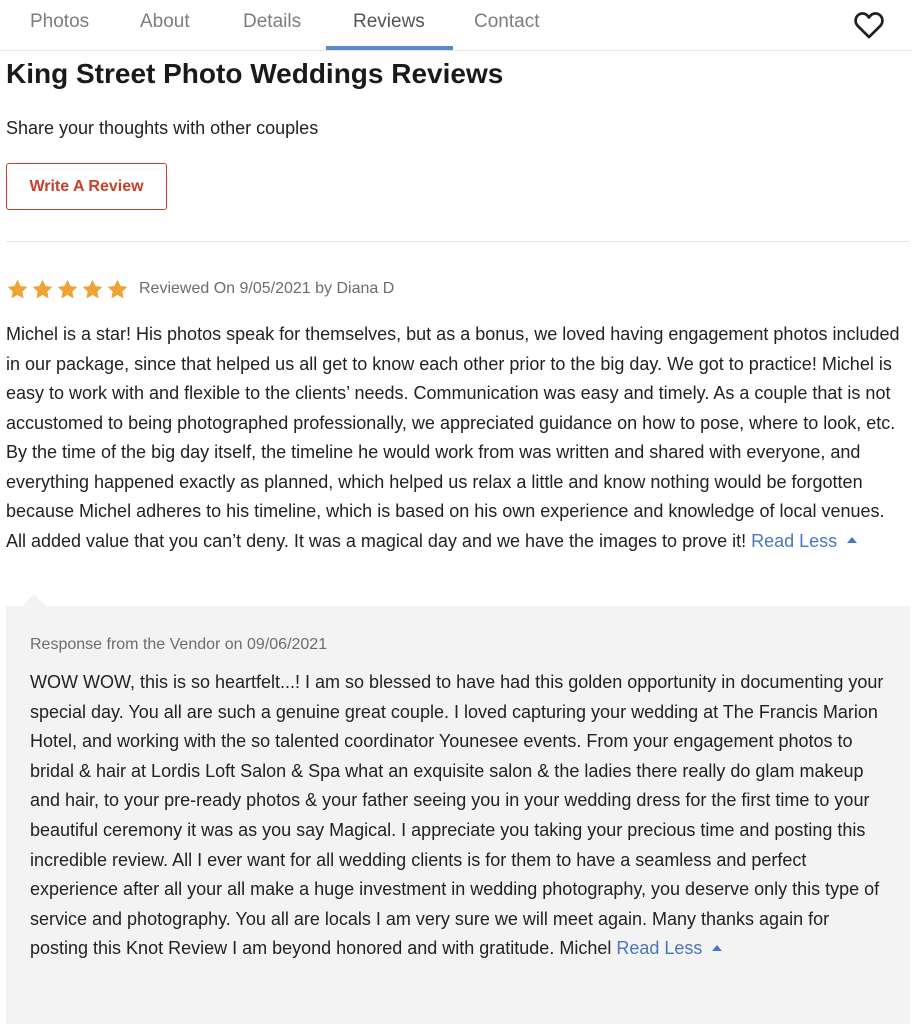 The height and width of the screenshot is (1024, 912). Describe the element at coordinates (457, 241) in the screenshot. I see `section-divider` at that location.